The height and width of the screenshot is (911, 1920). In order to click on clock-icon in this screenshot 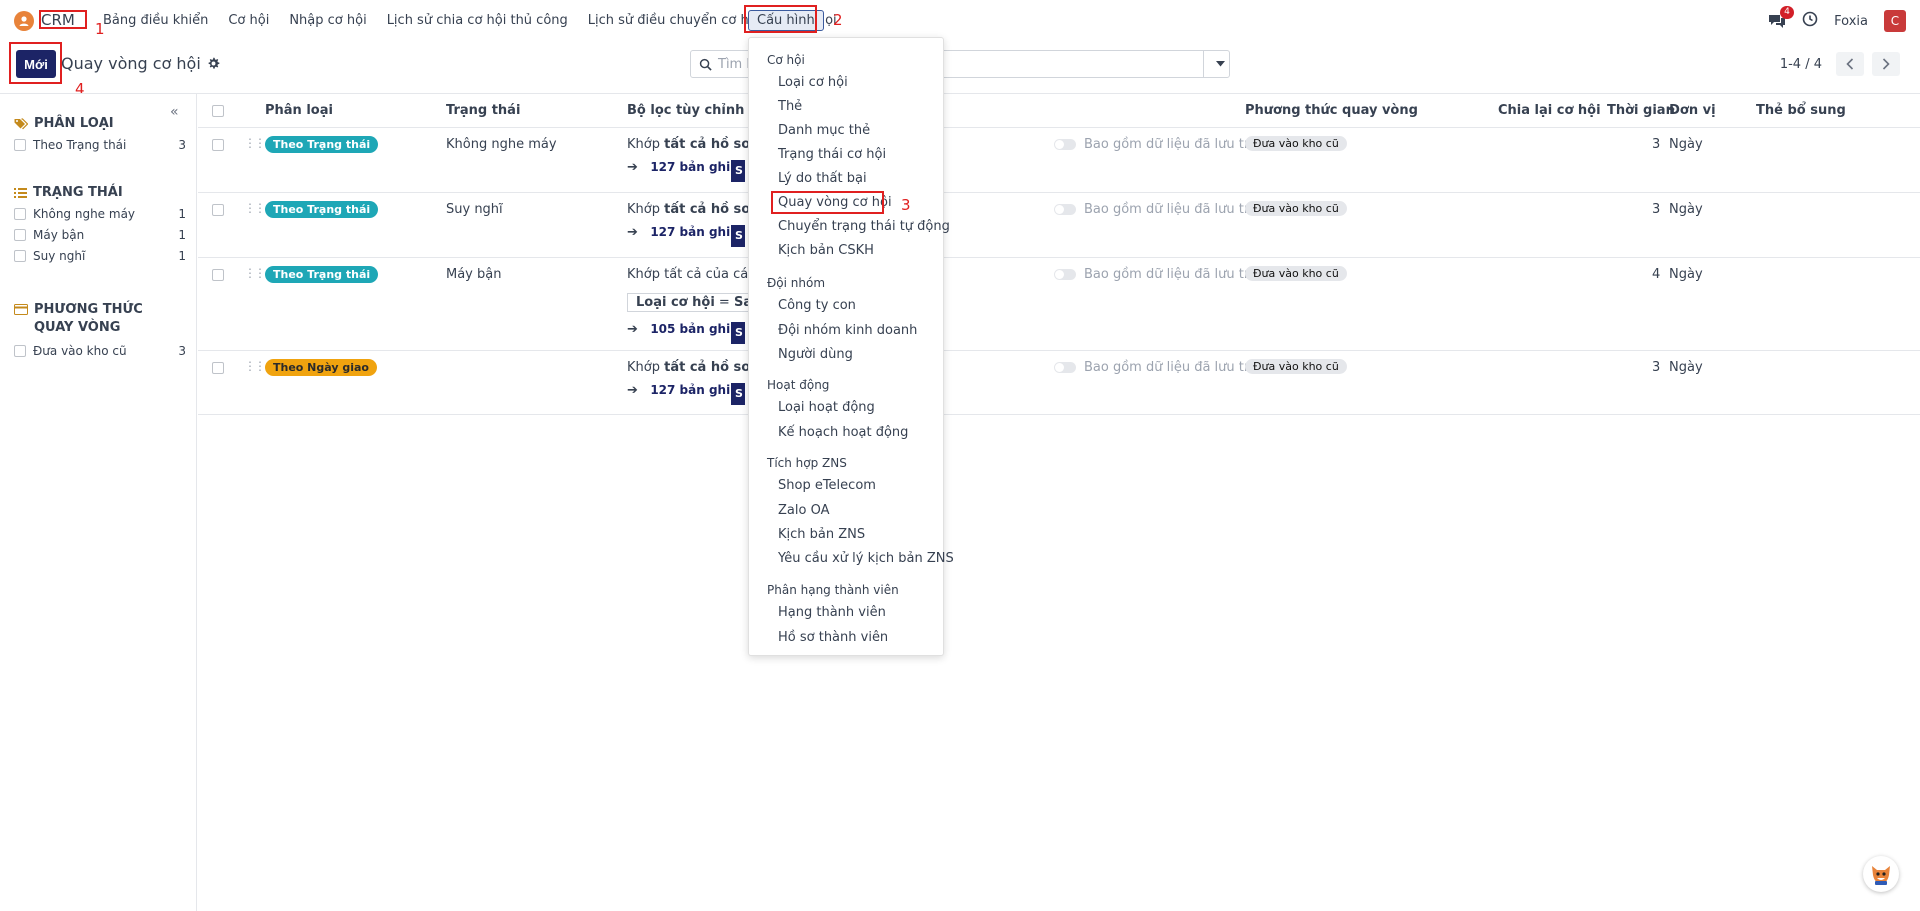, I will do `click(1810, 21)`.